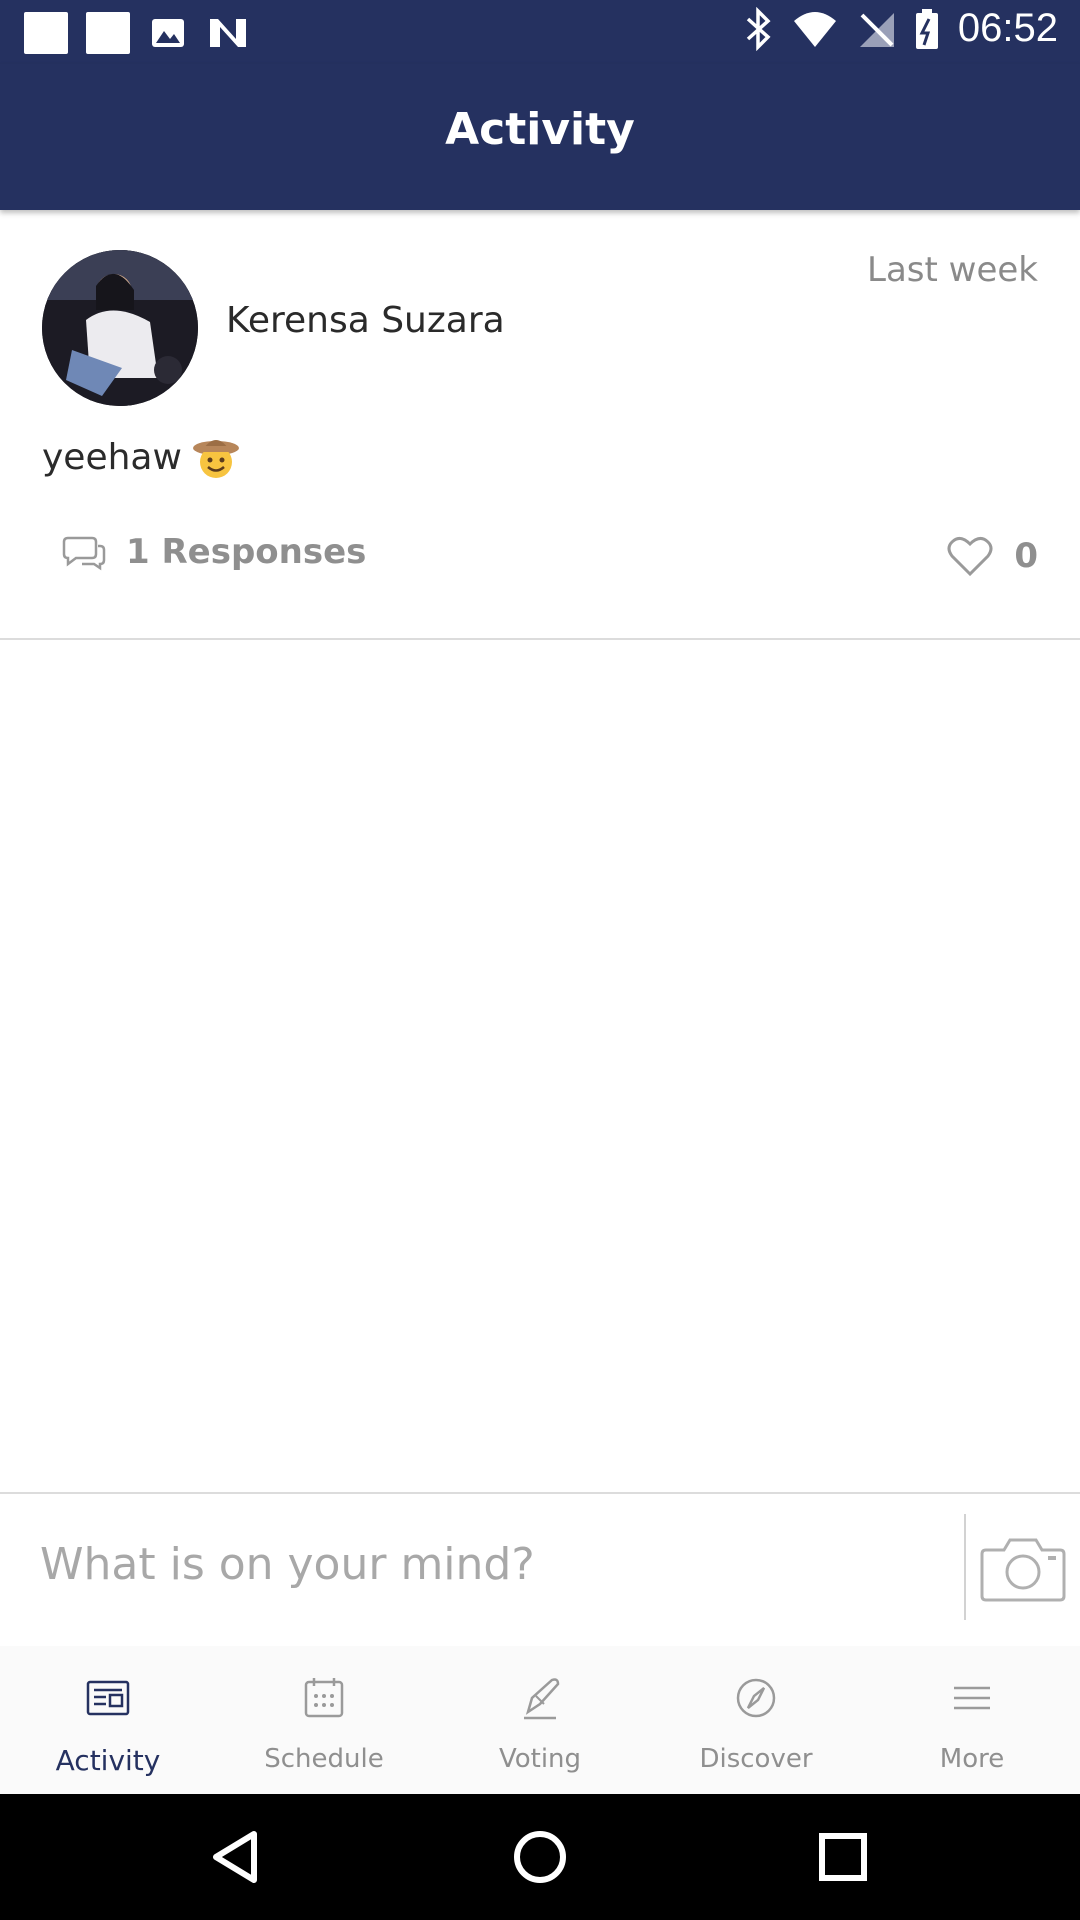 The image size is (1080, 1920). I want to click on nav-item-schedule: Schedule, so click(324, 1720).